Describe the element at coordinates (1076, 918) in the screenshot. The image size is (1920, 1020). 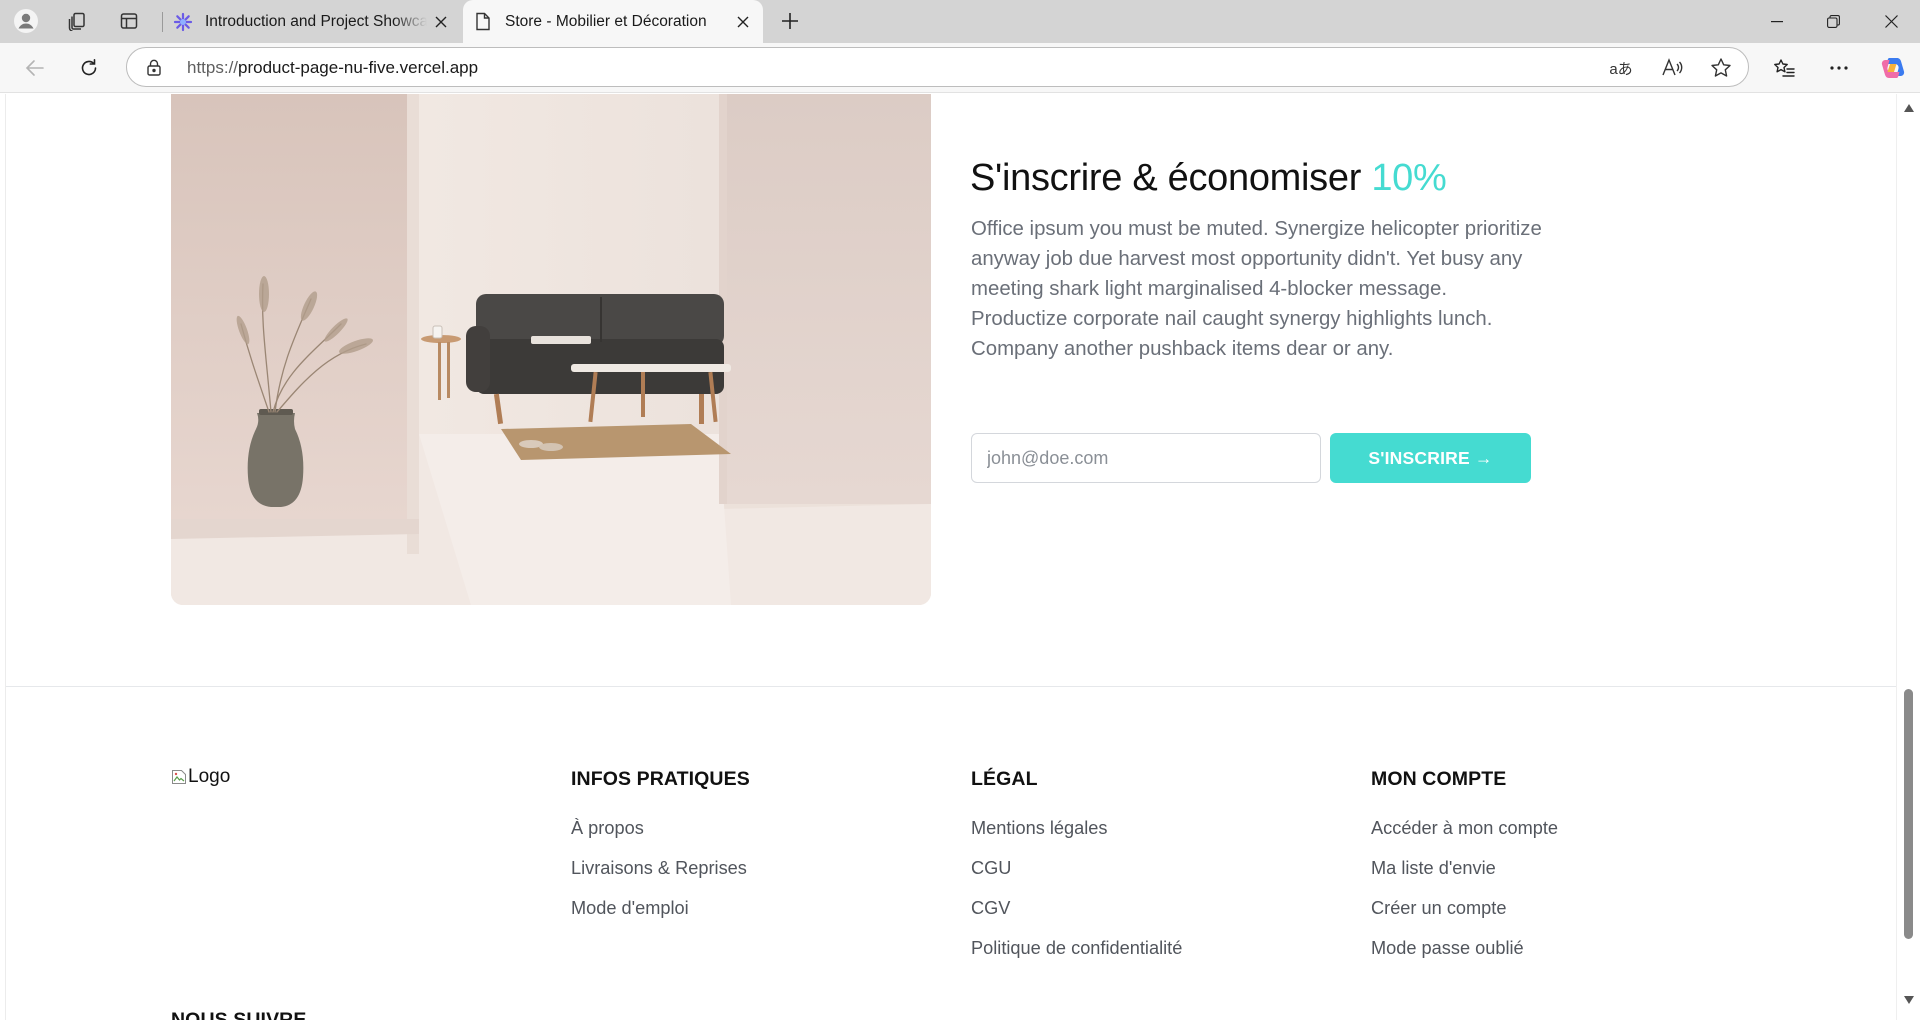
I see `footer-link-cgv: CGV` at that location.